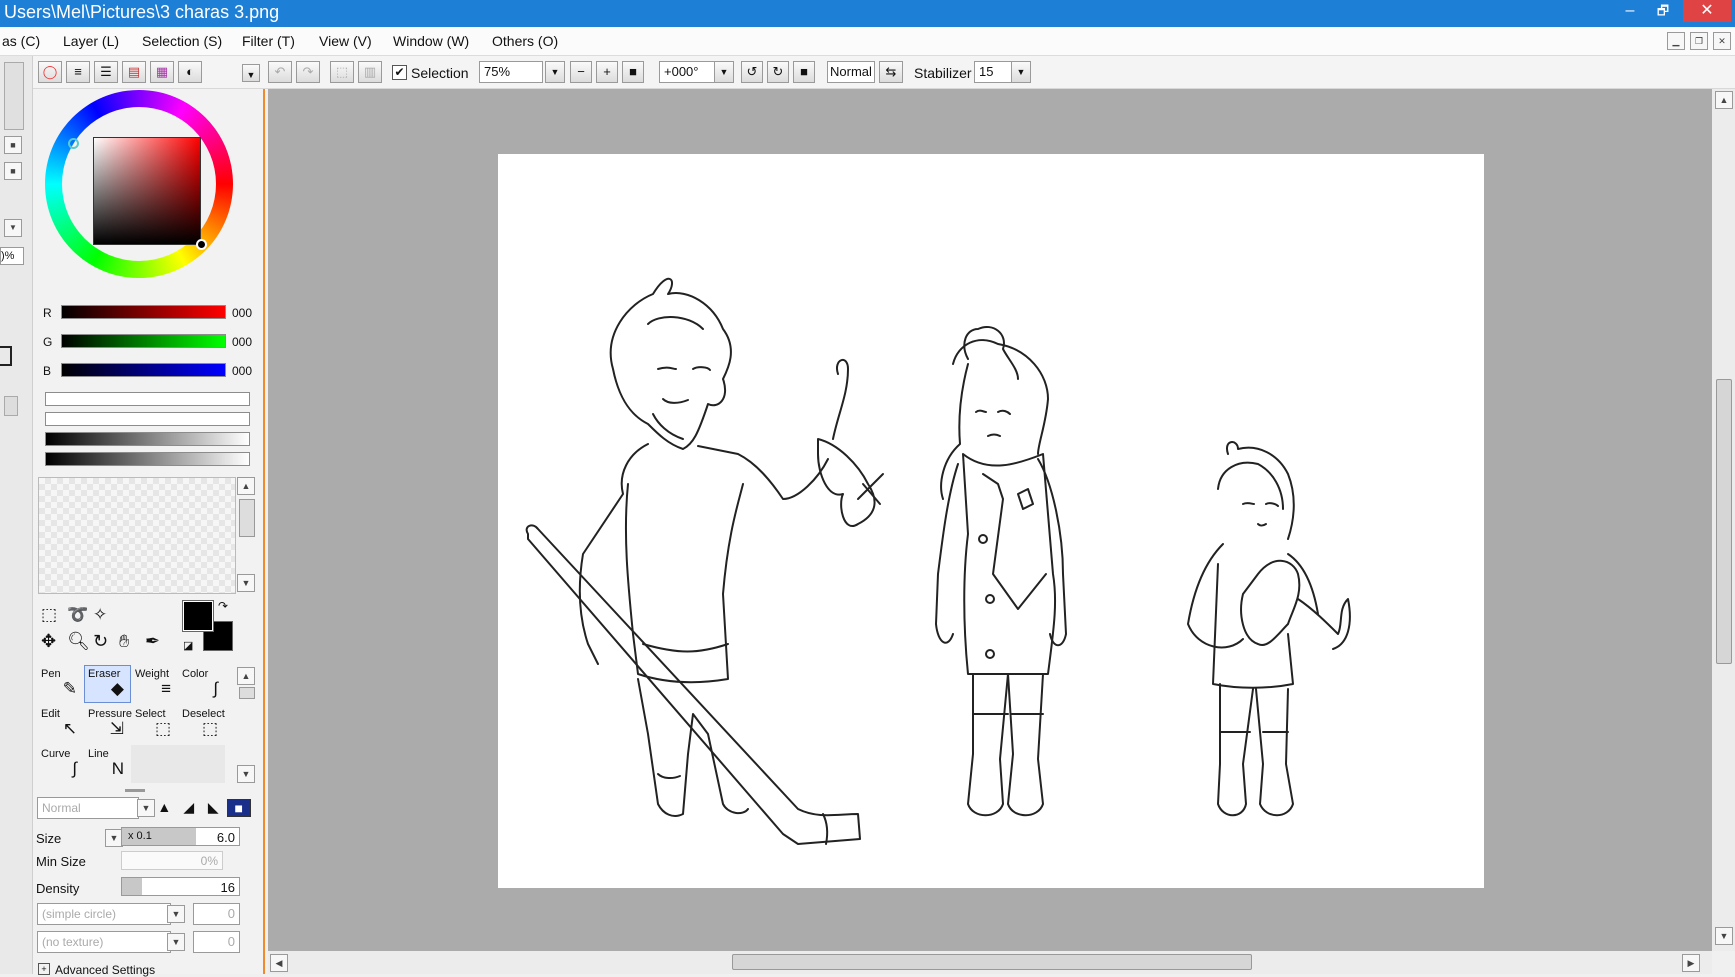 The image size is (1735, 977). What do you see at coordinates (778, 72) in the screenshot?
I see `rotate-right-icon: ↻` at bounding box center [778, 72].